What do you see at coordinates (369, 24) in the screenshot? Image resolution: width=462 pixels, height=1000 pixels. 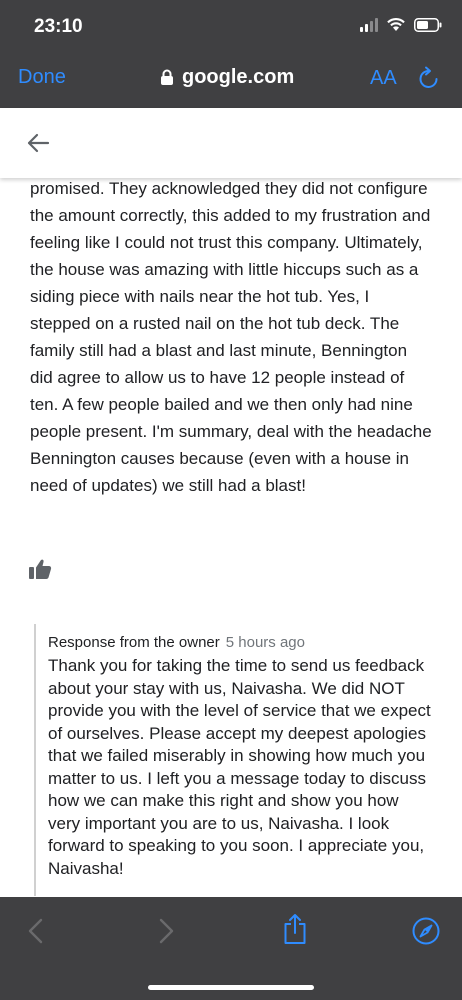 I see `cellular-signal-icon` at bounding box center [369, 24].